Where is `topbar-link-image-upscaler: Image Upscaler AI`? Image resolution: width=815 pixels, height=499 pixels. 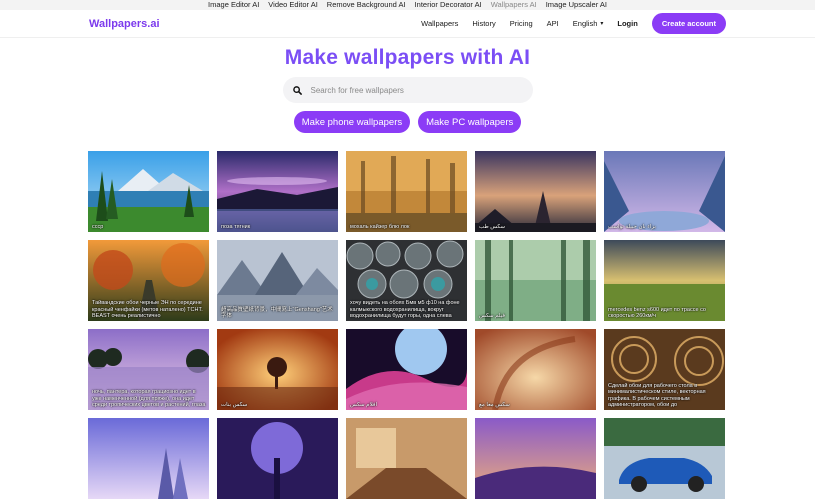
topbar-link-image-upscaler: Image Upscaler AI is located at coordinates (576, 5).